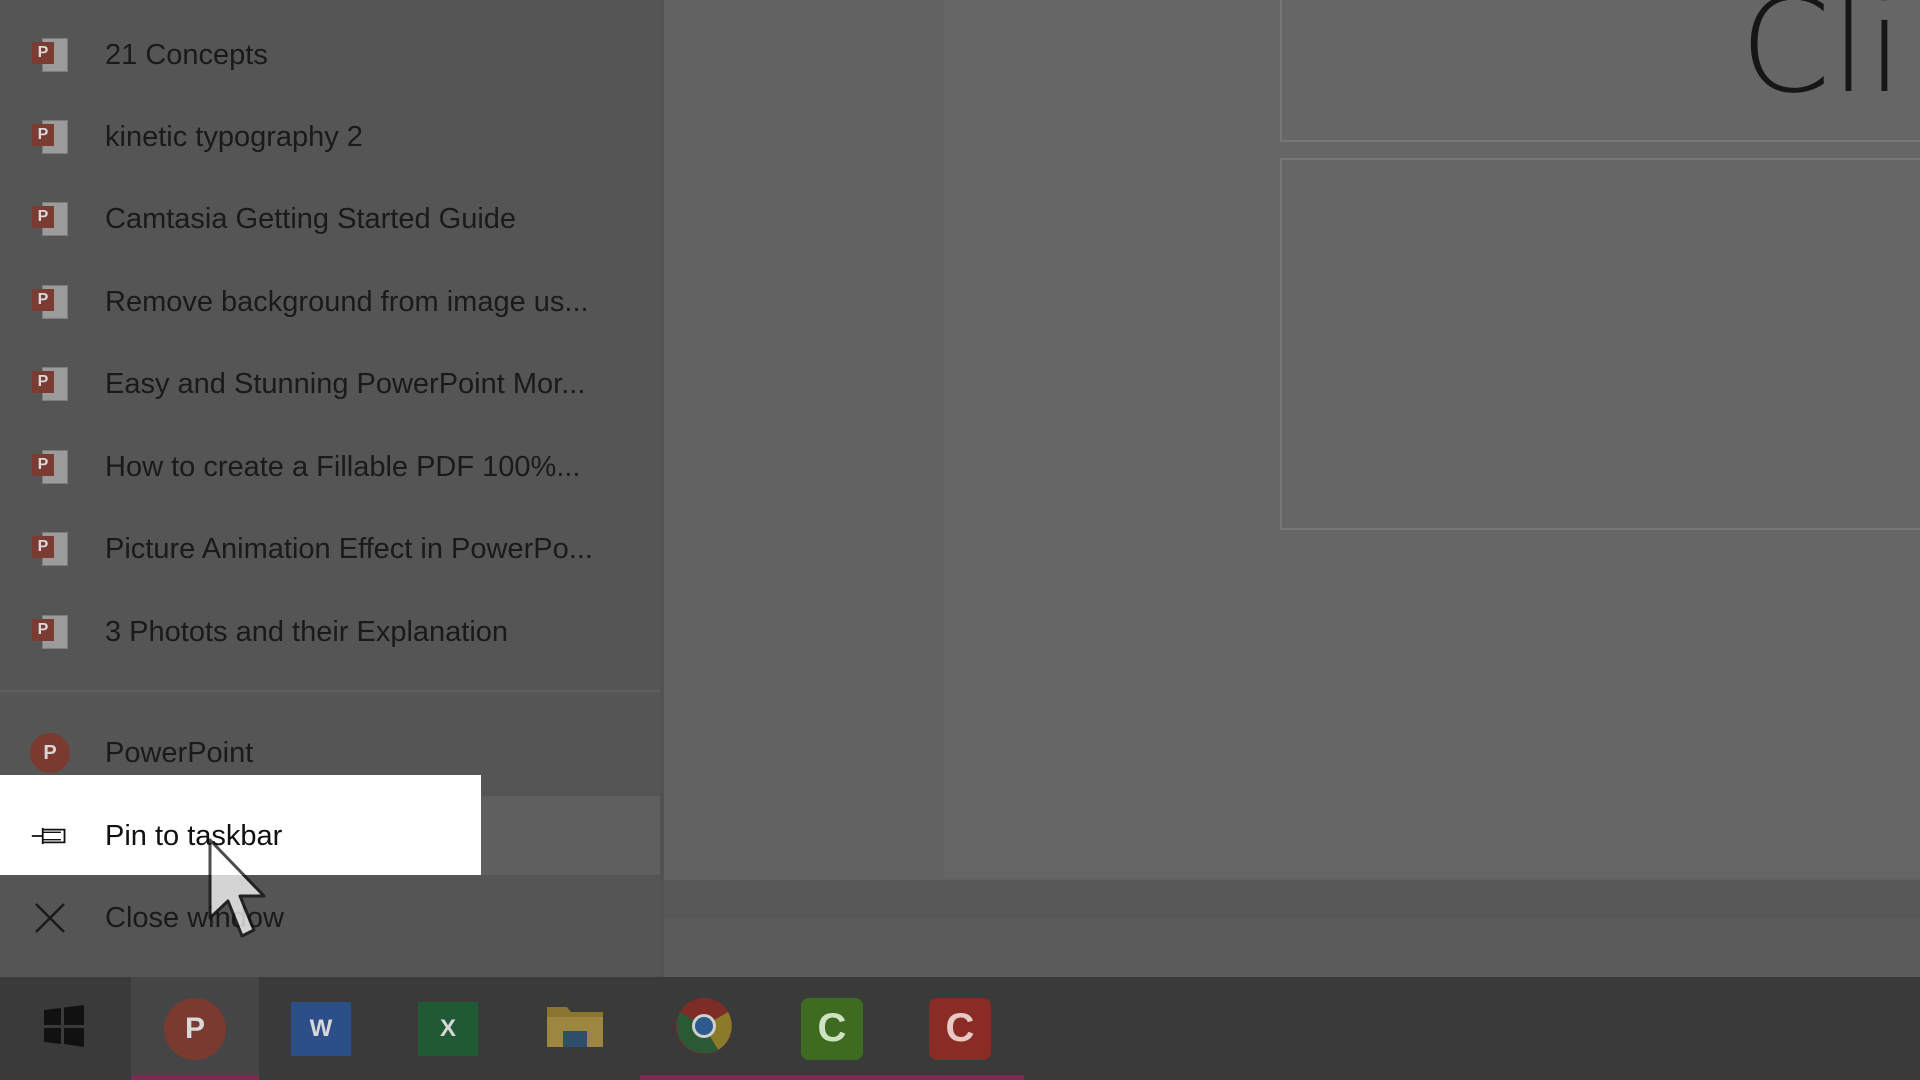  What do you see at coordinates (330, 691) in the screenshot?
I see `jump-list-separator` at bounding box center [330, 691].